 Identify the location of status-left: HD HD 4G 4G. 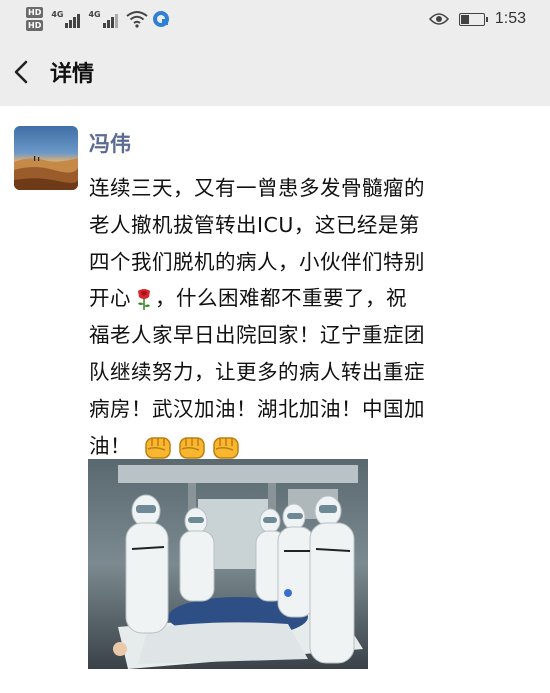
(98, 19).